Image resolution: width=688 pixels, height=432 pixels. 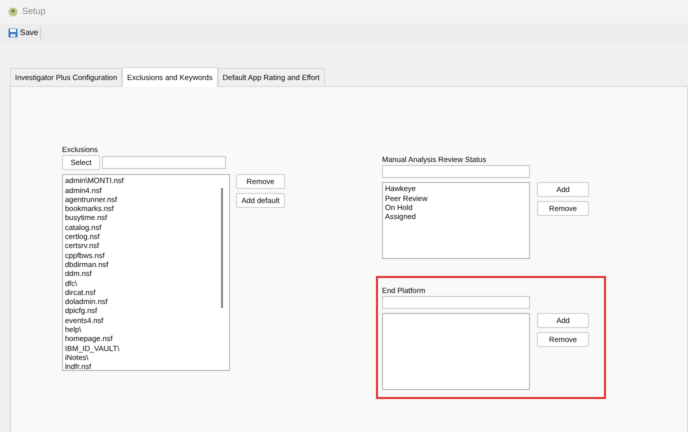 I want to click on platform-field, so click(x=456, y=303).